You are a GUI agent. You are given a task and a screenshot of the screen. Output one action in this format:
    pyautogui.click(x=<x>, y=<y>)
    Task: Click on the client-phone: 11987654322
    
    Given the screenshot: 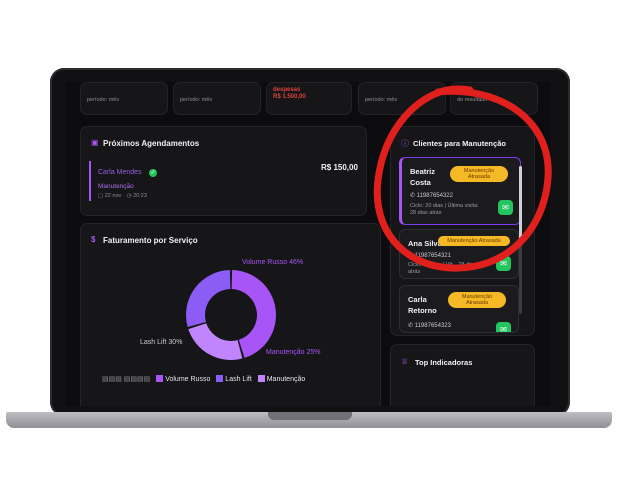 What is the action you would take?
    pyautogui.click(x=434, y=196)
    